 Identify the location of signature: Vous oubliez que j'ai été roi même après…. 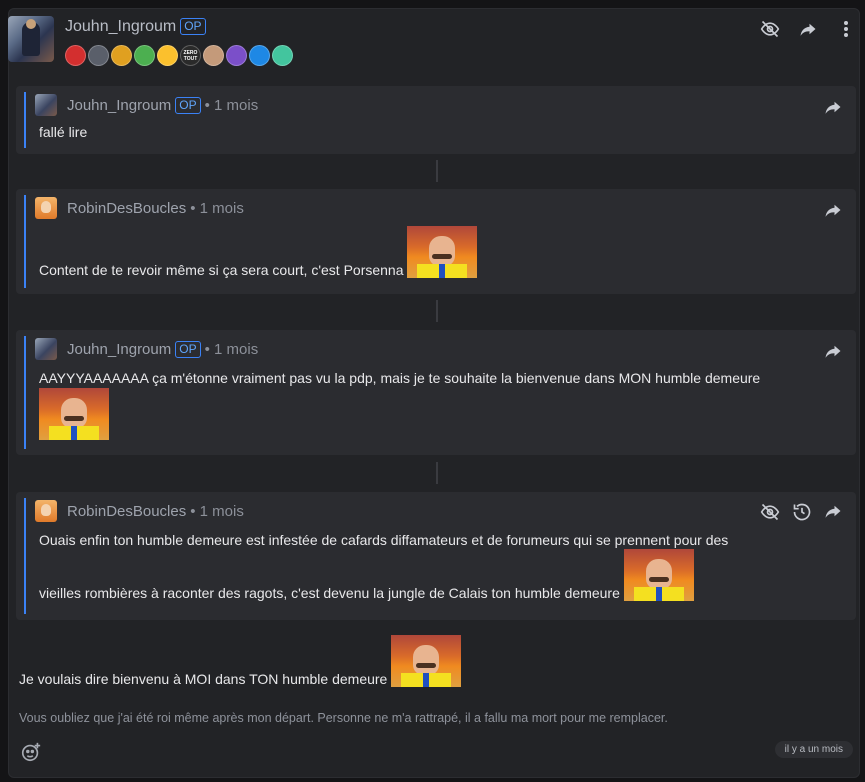
(343, 718).